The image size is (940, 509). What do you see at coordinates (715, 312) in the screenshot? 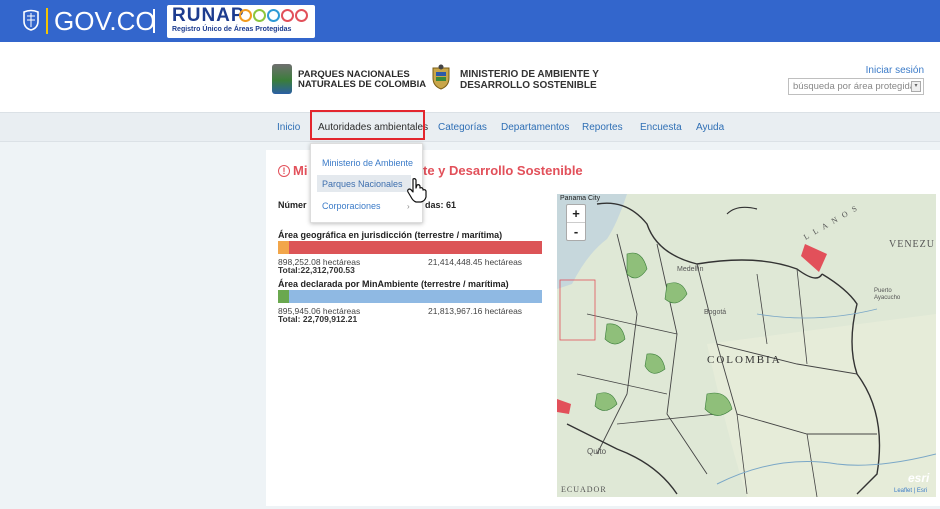
I see `map-label-bogota: Bogotá` at bounding box center [715, 312].